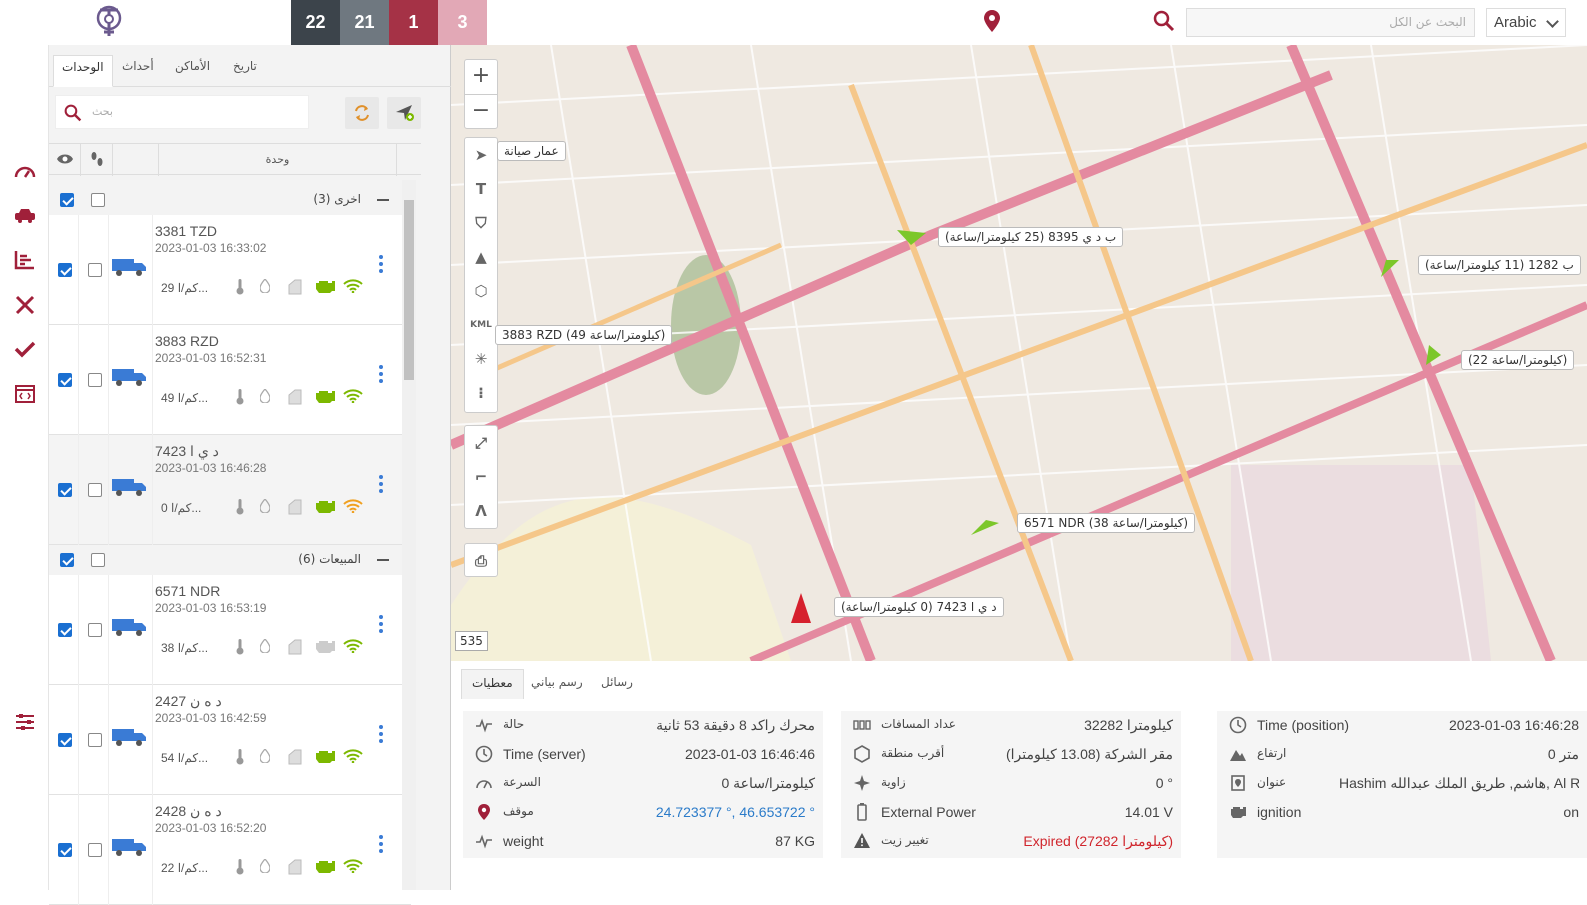  Describe the element at coordinates (1402, 725) in the screenshot. I see `detail-time-position: Time (position) 2023-01-03 16:46:28` at that location.